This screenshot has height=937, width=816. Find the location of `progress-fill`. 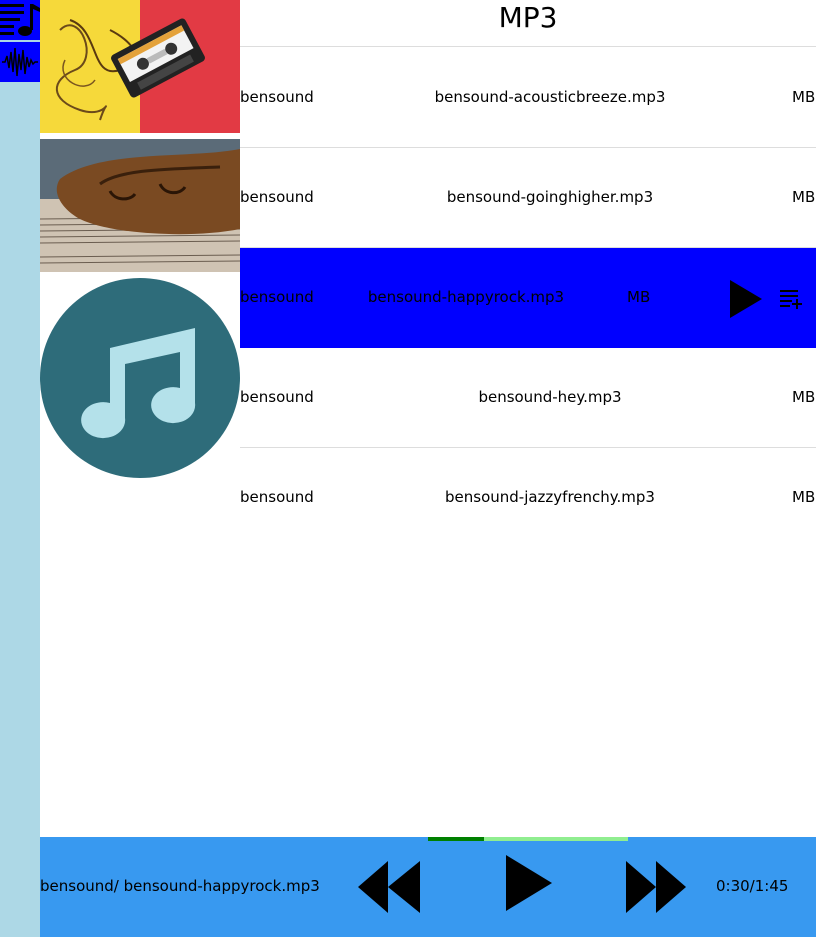

progress-fill is located at coordinates (456, 839).